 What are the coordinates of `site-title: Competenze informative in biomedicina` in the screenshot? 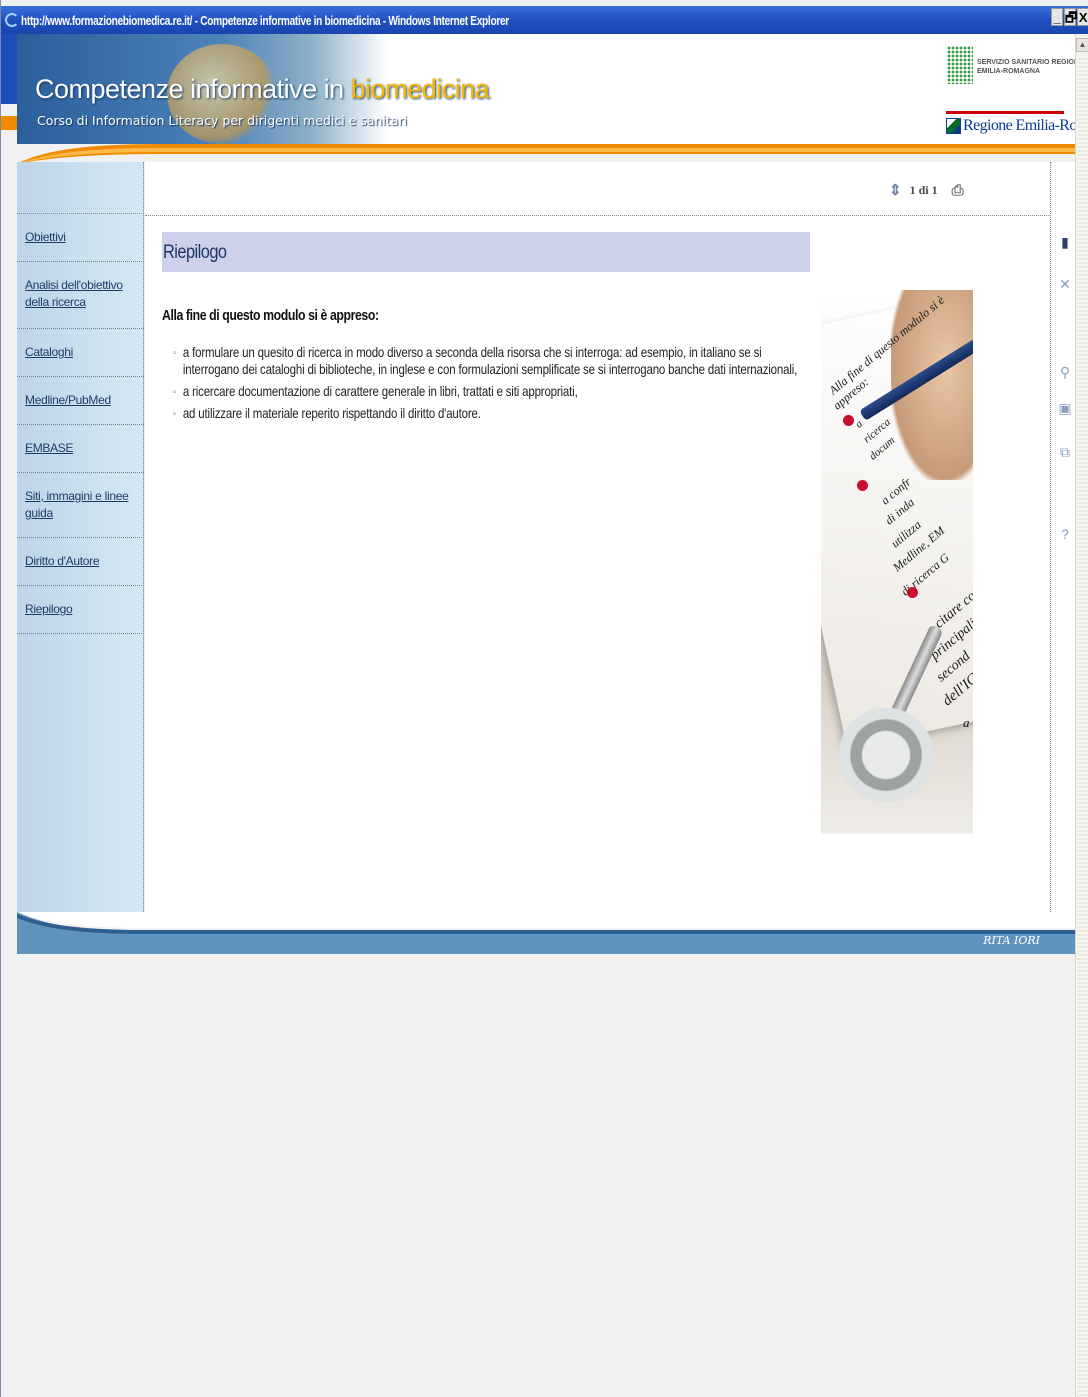 It's located at (262, 89).